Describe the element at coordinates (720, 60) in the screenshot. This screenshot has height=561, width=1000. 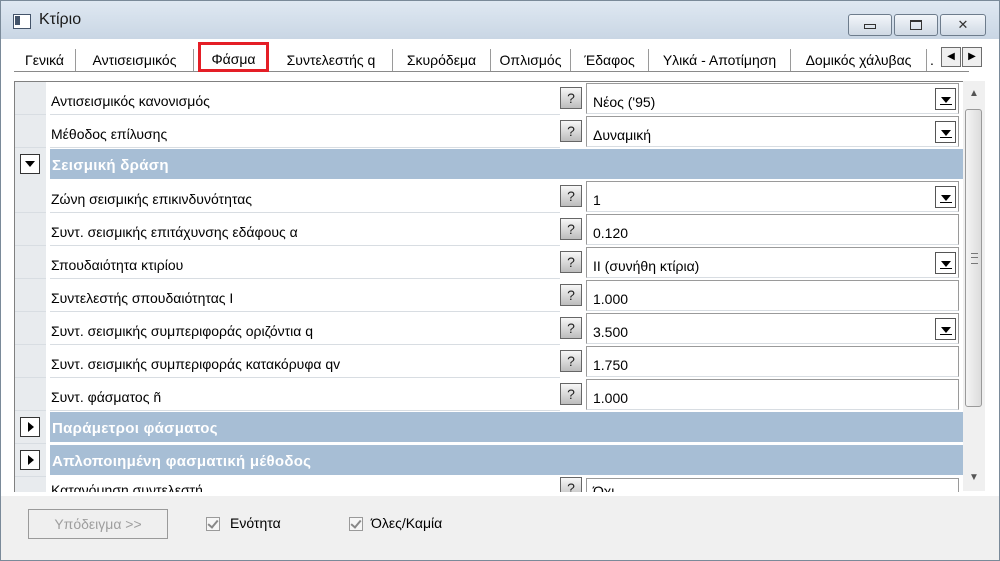
I see `tab-materials-assessment: Υλικά - Αποτίμηση` at that location.